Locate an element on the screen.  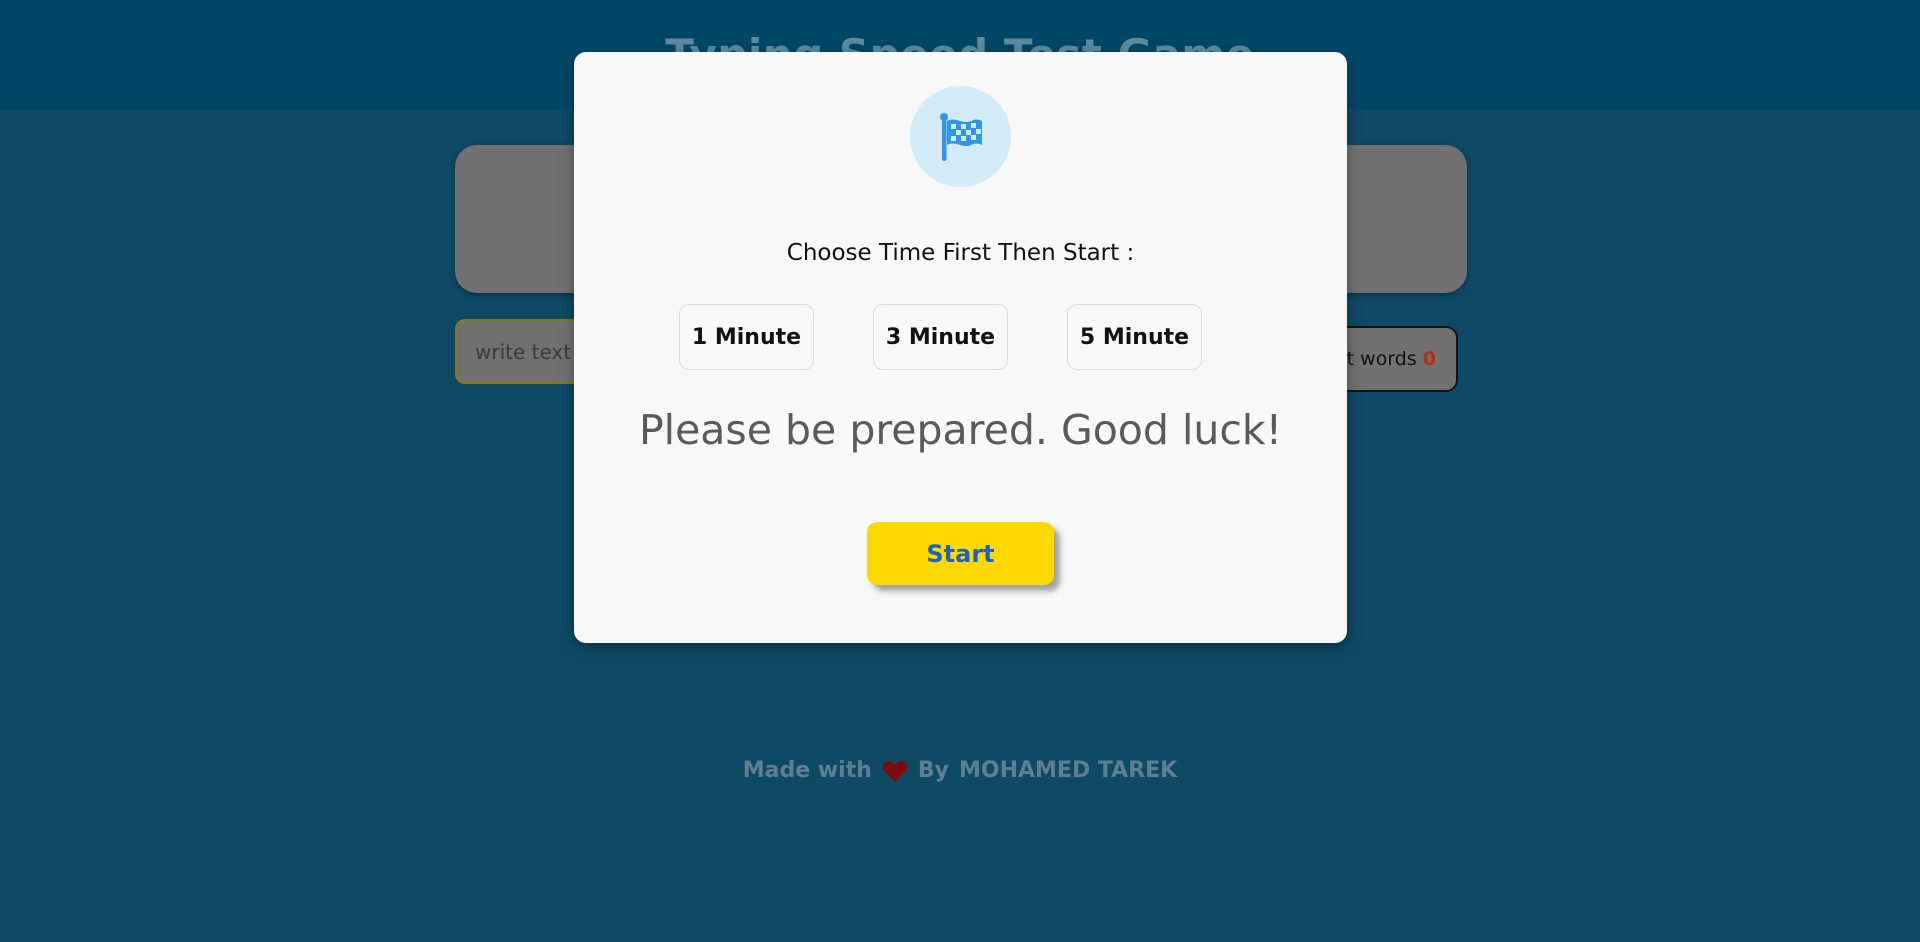
footer-author: MOHAMED TAREK is located at coordinates (1068, 770).